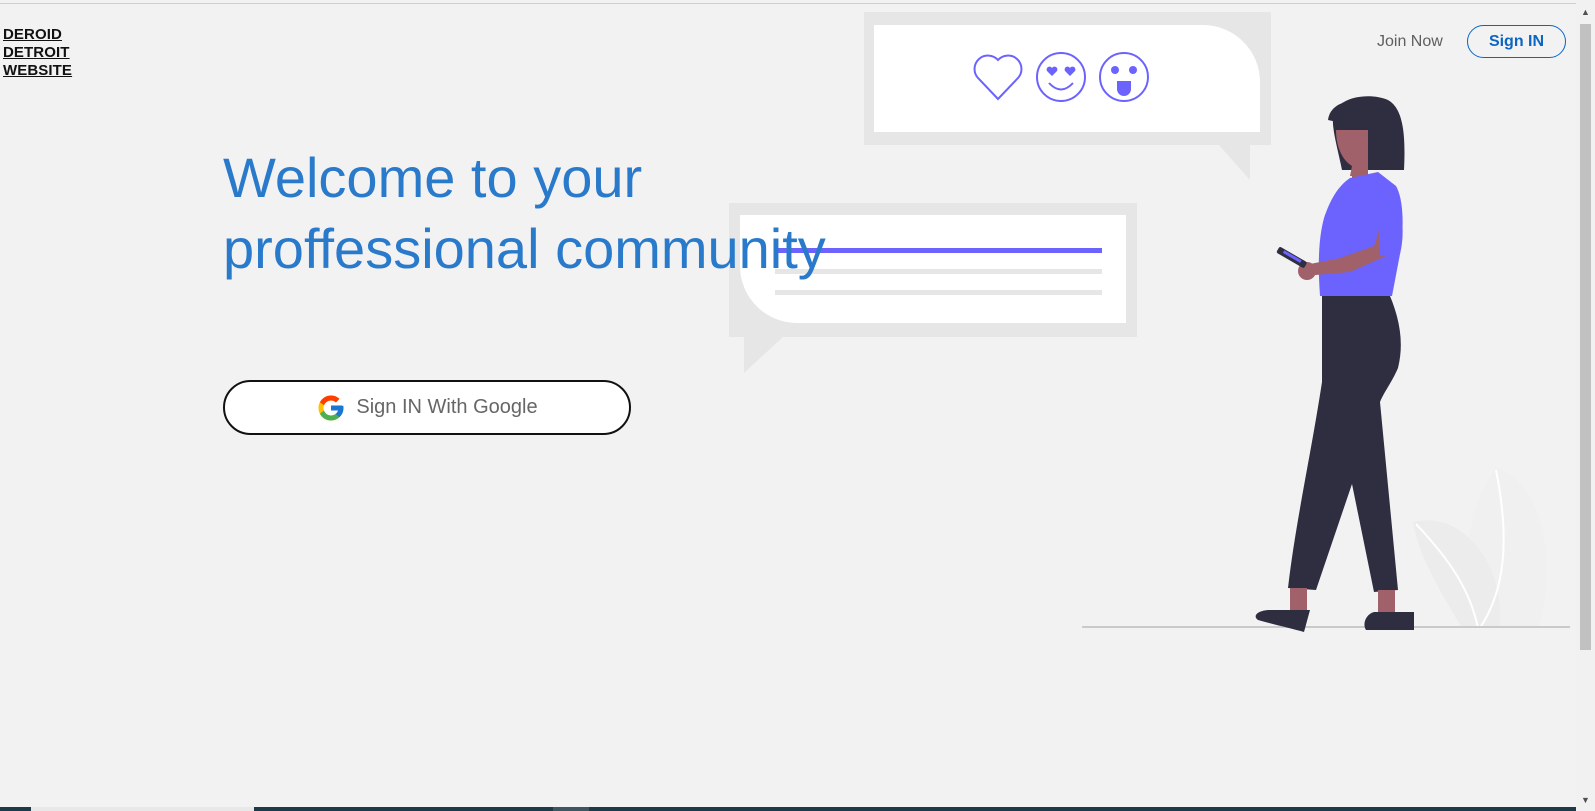 This screenshot has height=811, width=1595. Describe the element at coordinates (573, 213) in the screenshot. I see `hero-title: Welcome to your proffessional community` at that location.